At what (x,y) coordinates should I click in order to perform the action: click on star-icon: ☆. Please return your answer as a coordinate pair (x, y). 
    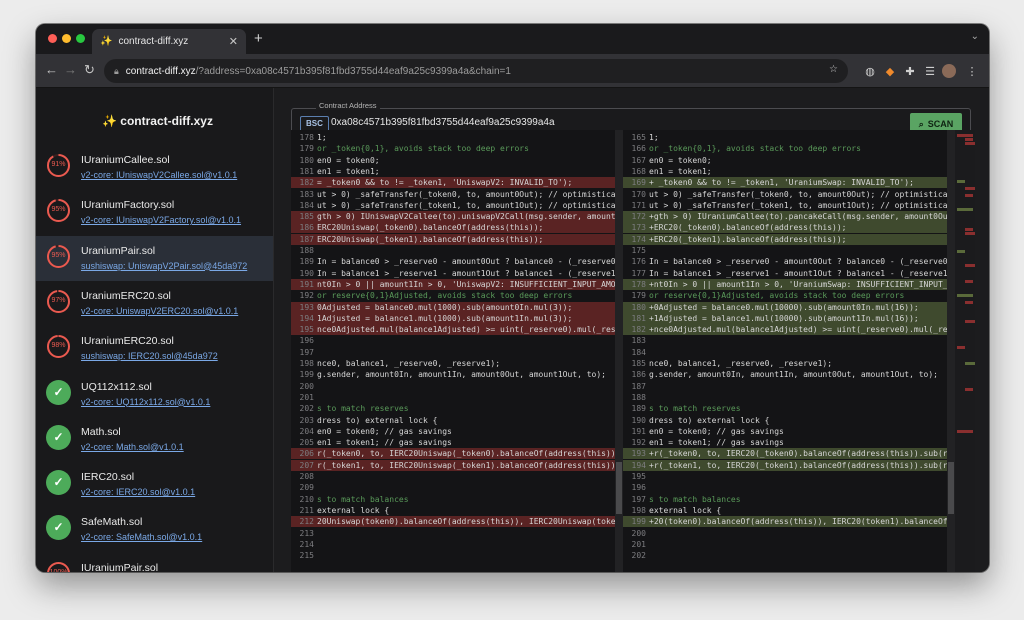
    Looking at the image, I should click on (833, 69).